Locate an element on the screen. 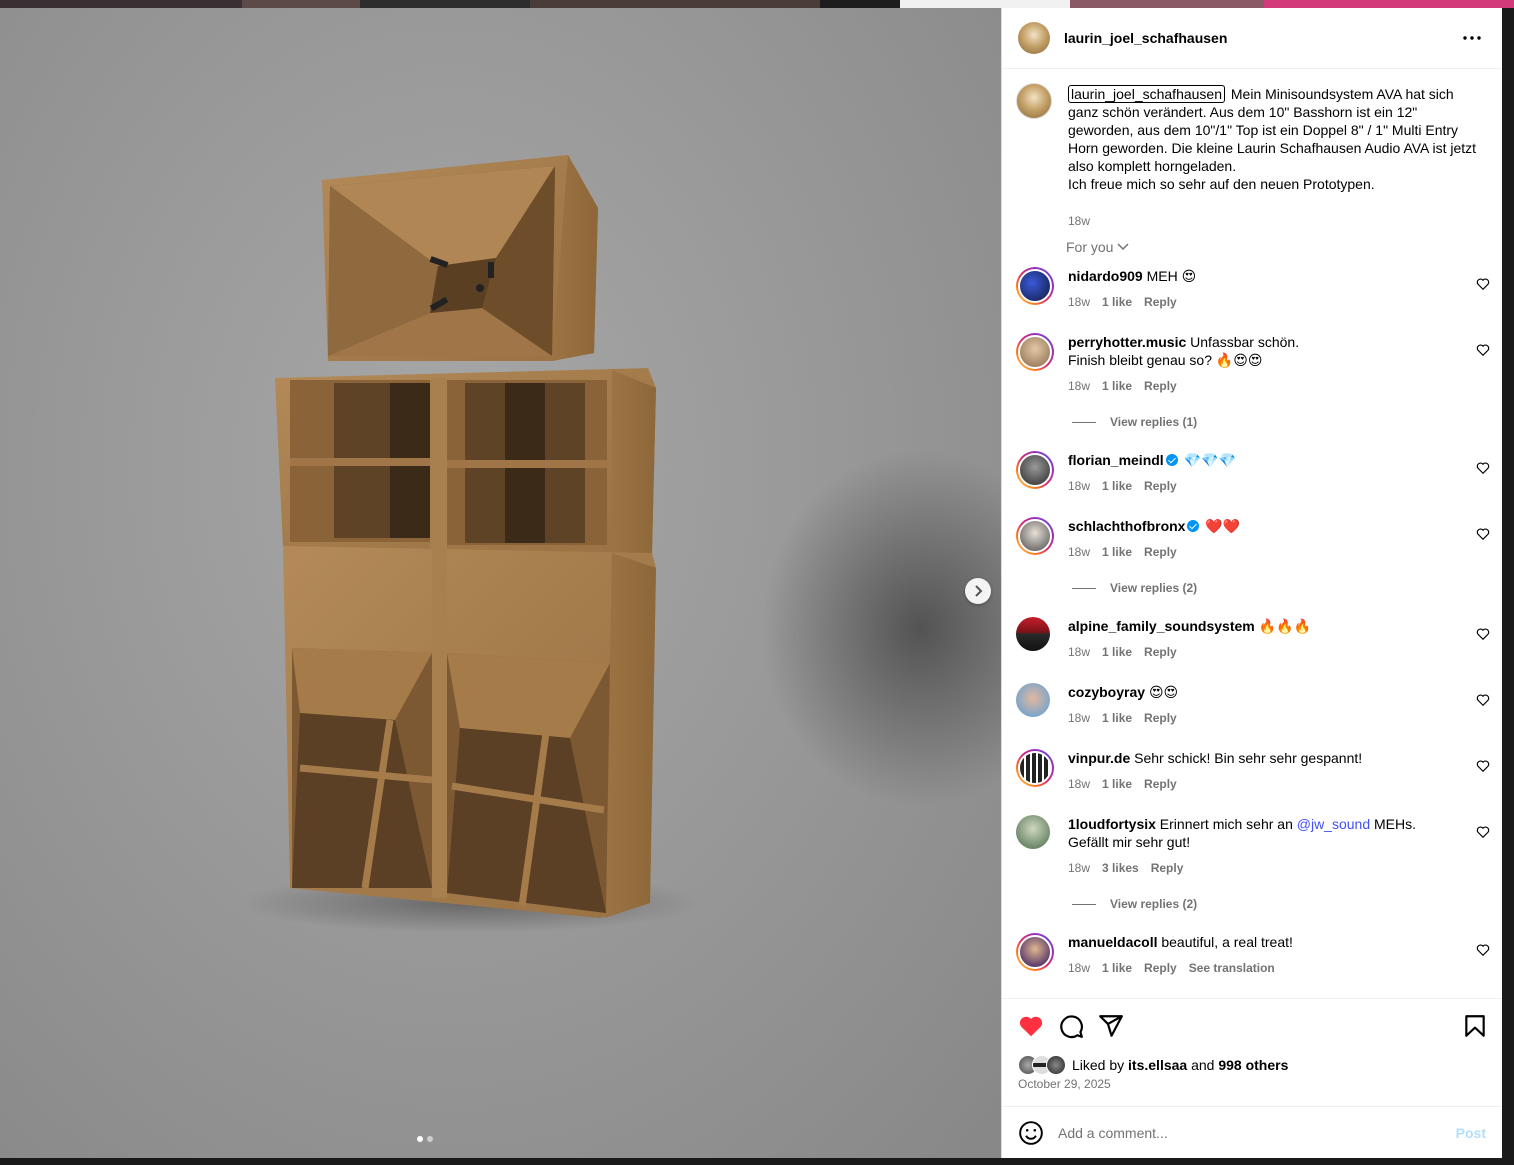 This screenshot has height=1165, width=1514. heart-filled-icon is located at coordinates (1031, 1026).